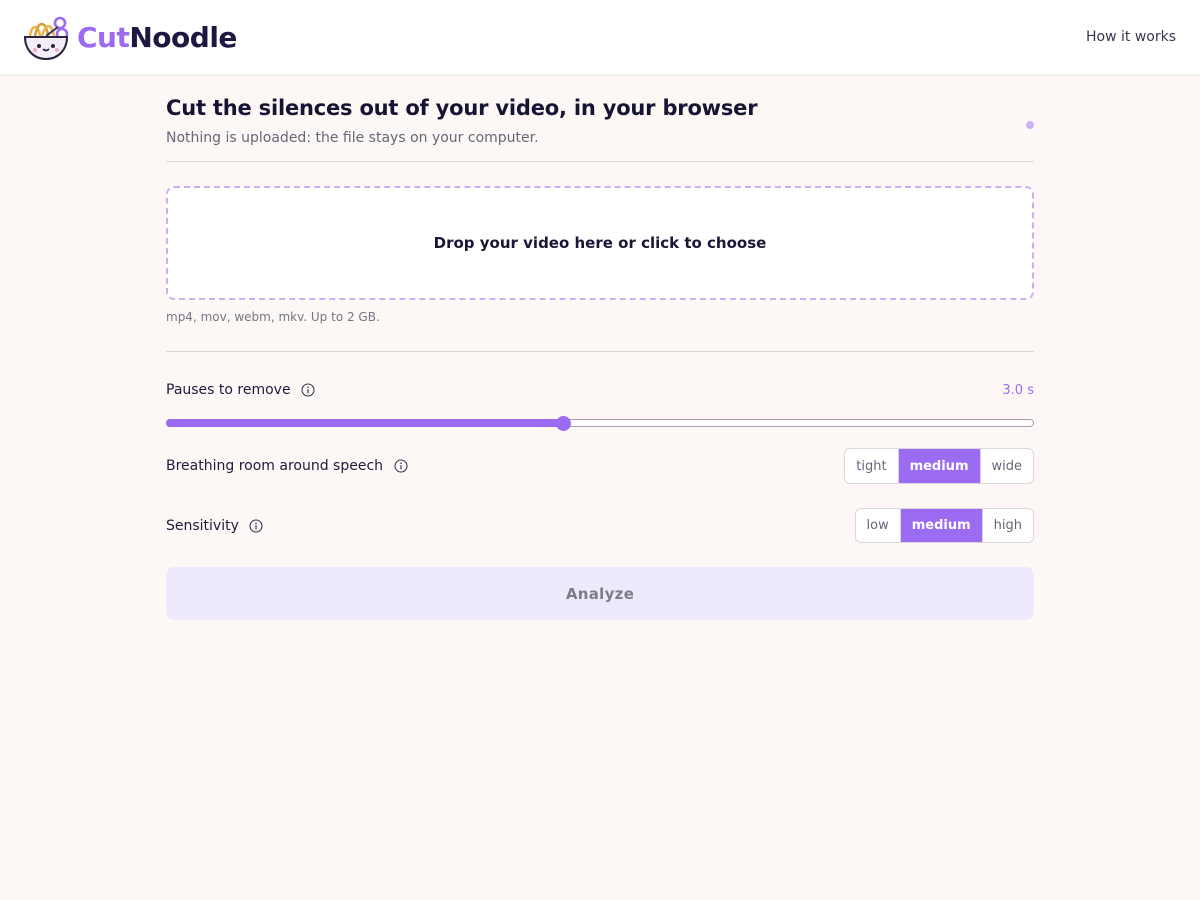 The width and height of the screenshot is (1200, 900). I want to click on status-dot, so click(1030, 125).